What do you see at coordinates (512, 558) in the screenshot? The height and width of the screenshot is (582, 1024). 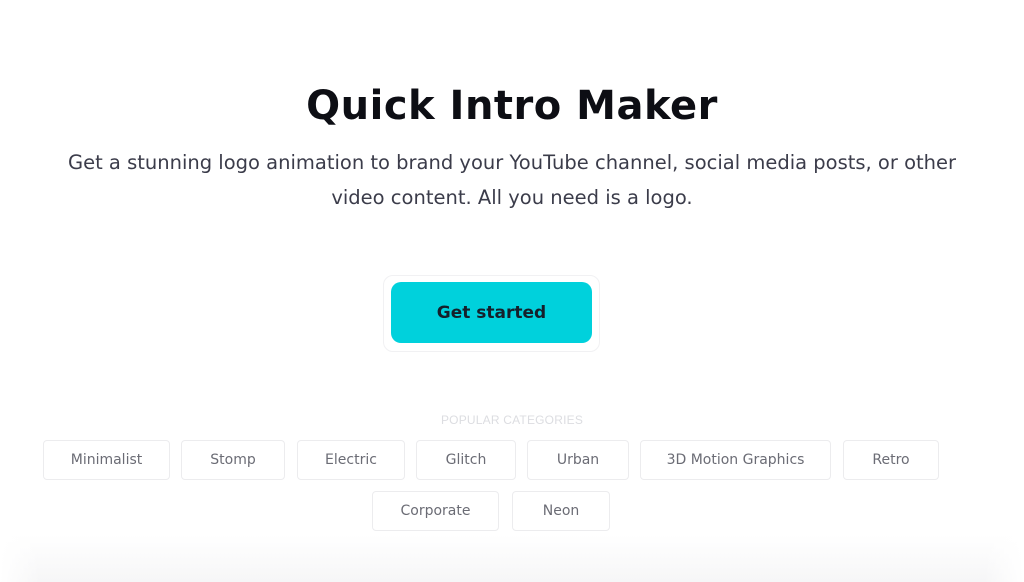 I see `bottom-section-shadow` at bounding box center [512, 558].